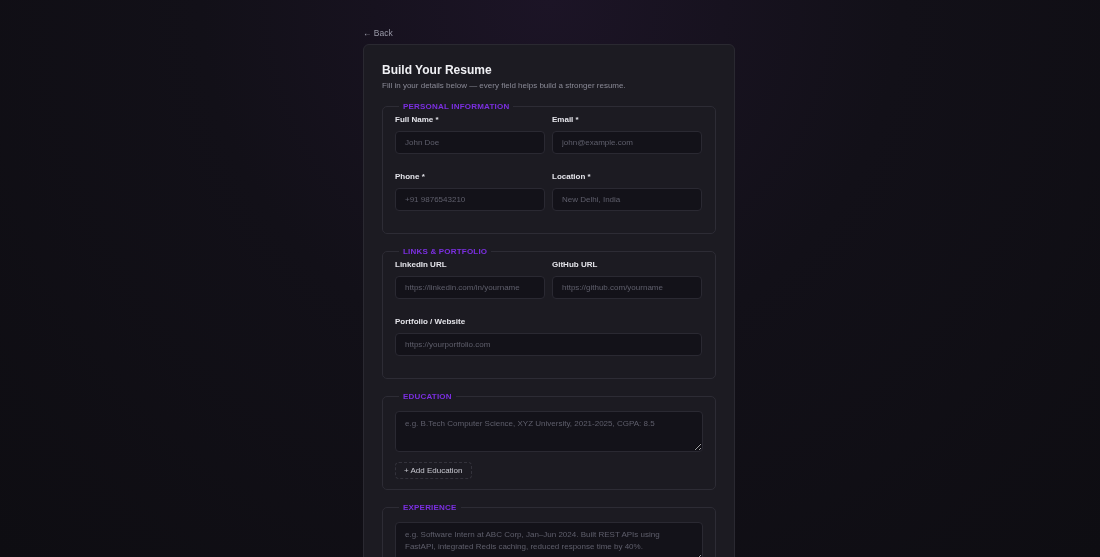 This screenshot has width=1100, height=557. I want to click on input-field: New Delhi, India, so click(627, 199).